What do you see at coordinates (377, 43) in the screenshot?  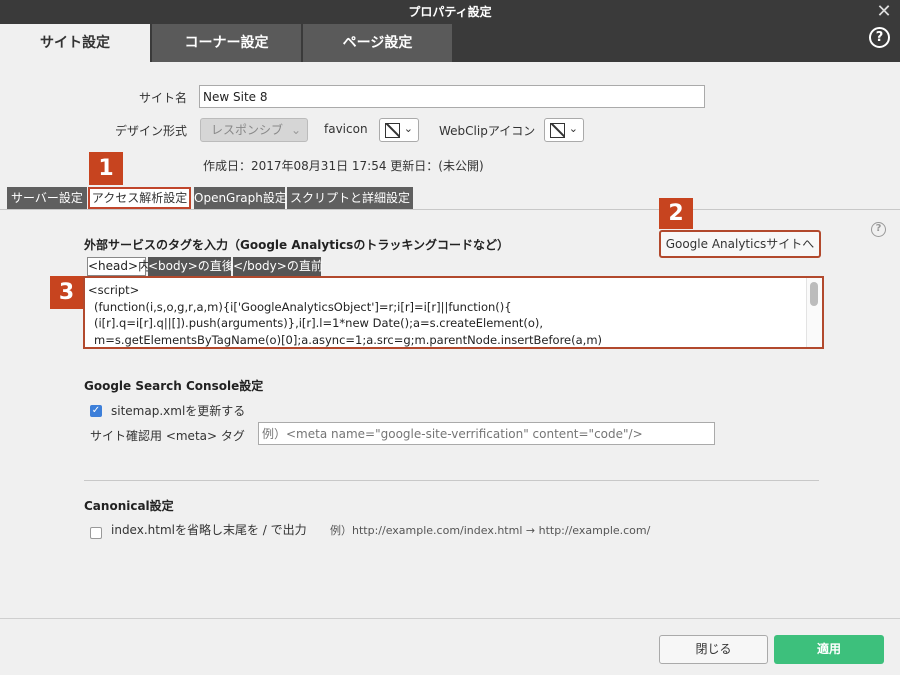 I see `tab-page-settings: ページ設定` at bounding box center [377, 43].